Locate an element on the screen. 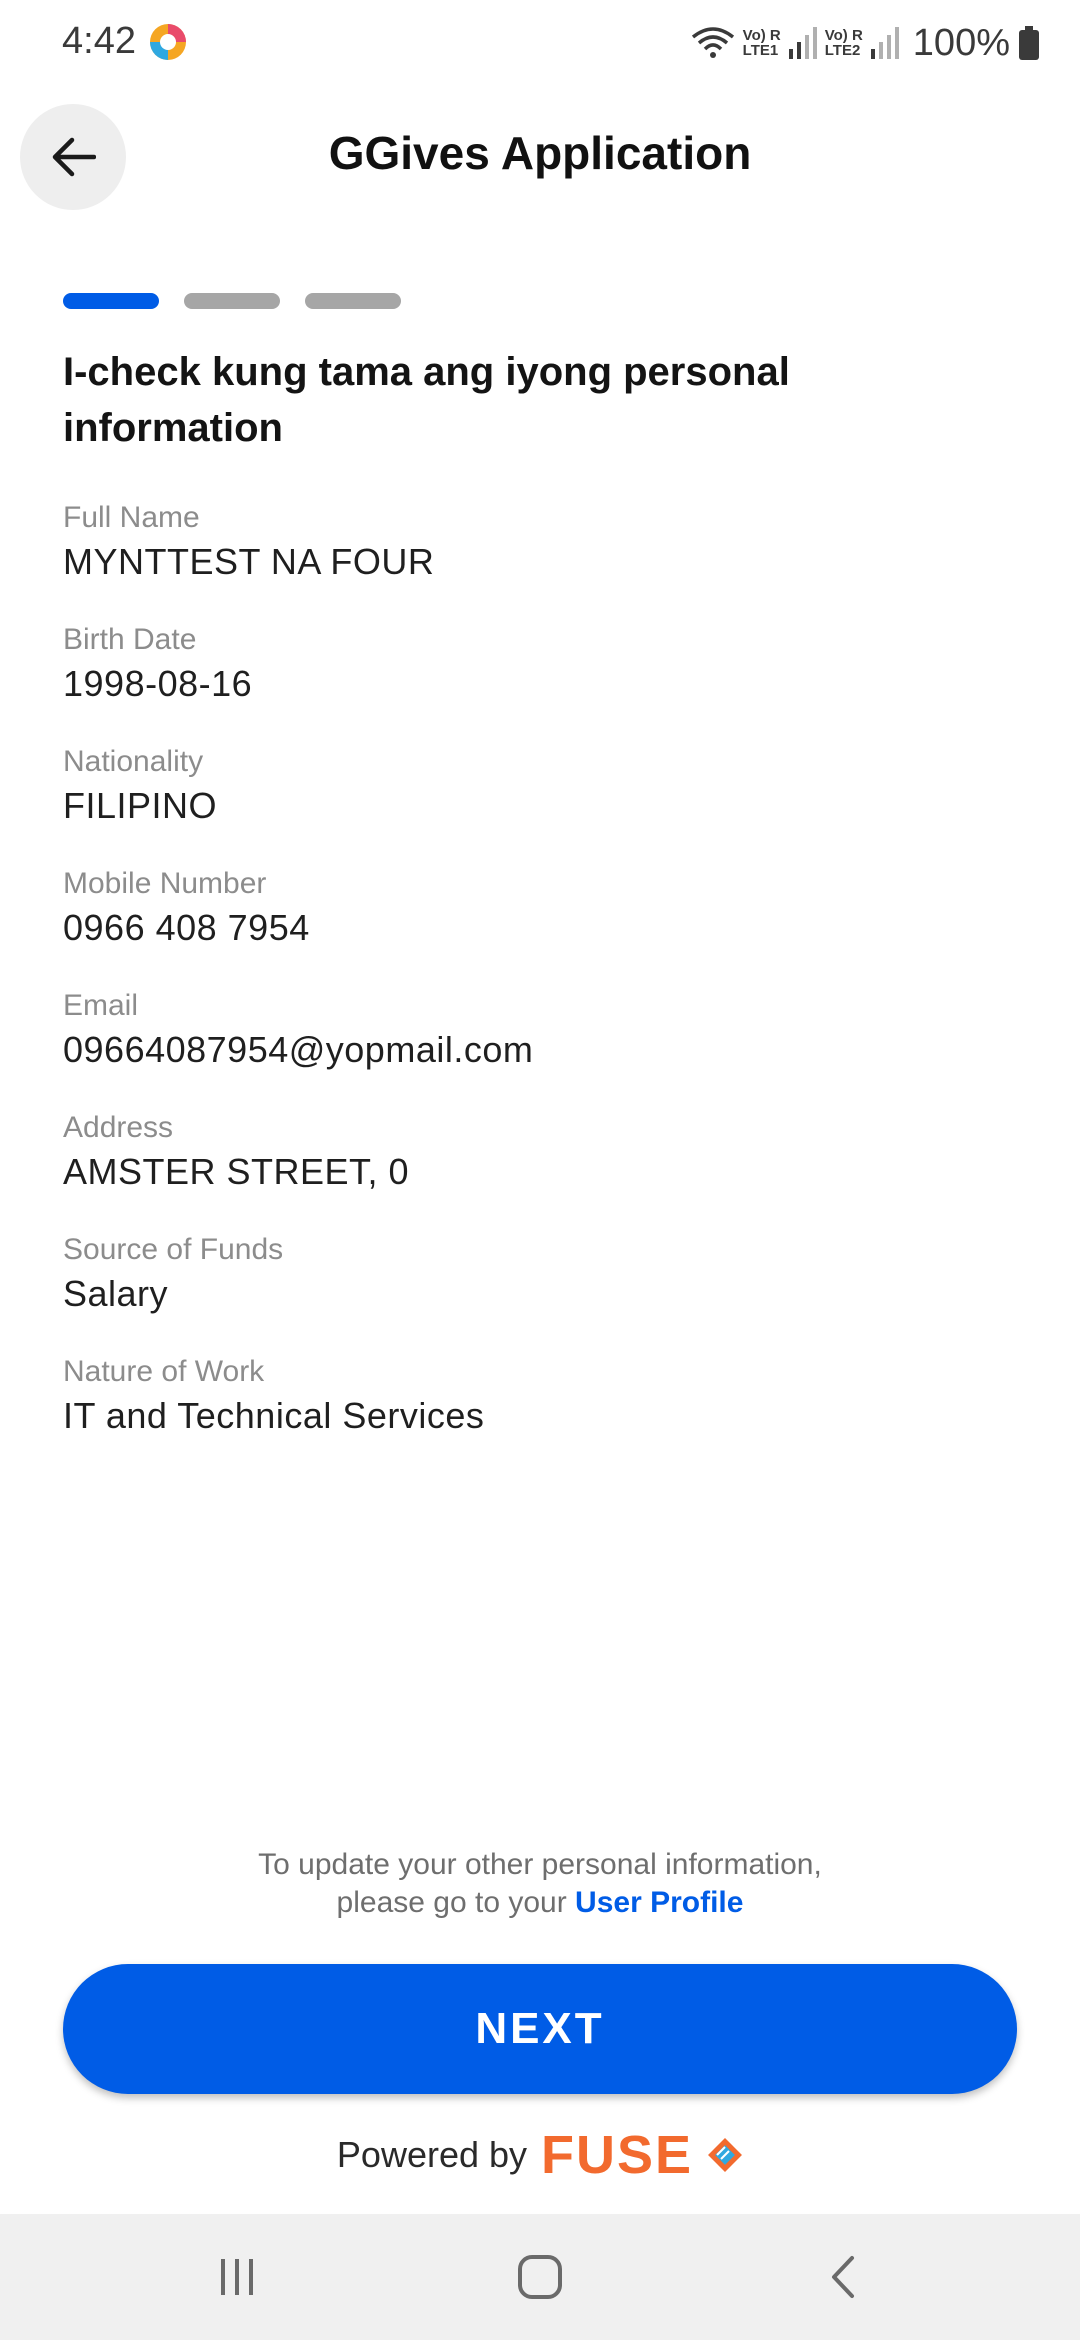 The width and height of the screenshot is (1080, 2340). field-value: AMSTER STREET, 0 is located at coordinates (236, 1171).